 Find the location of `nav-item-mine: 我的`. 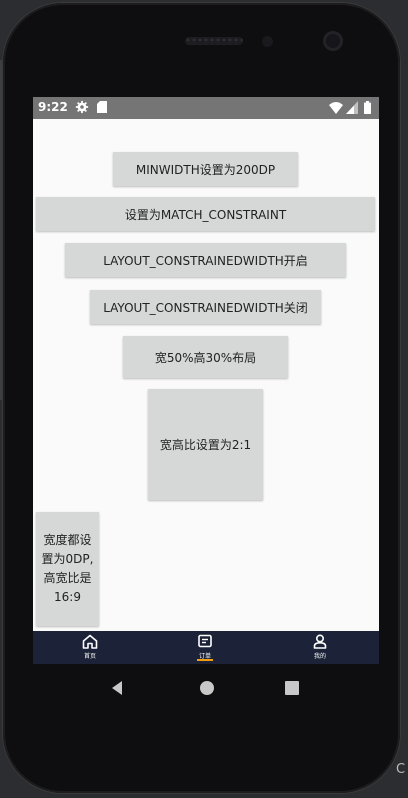

nav-item-mine: 我的 is located at coordinates (320, 647).